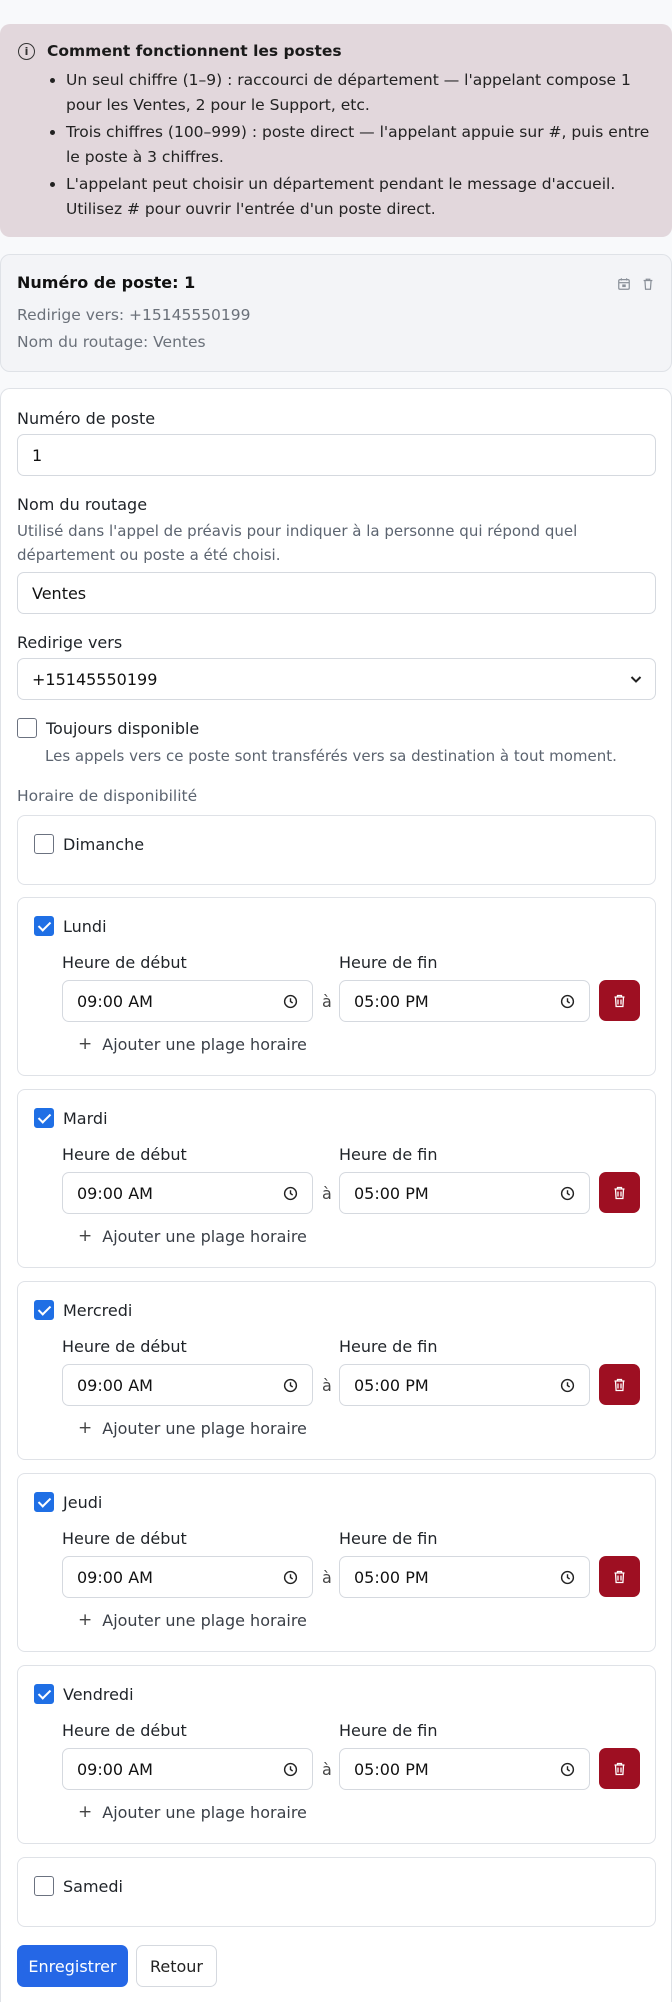 This screenshot has height=2002, width=672. Describe the element at coordinates (86, 418) in the screenshot. I see `extension-number-label: Numéro de poste` at that location.